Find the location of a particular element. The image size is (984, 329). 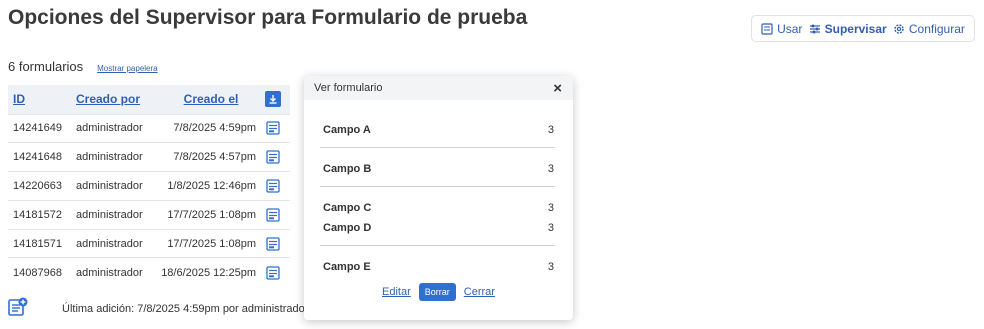

field-name: Campo E is located at coordinates (347, 267).